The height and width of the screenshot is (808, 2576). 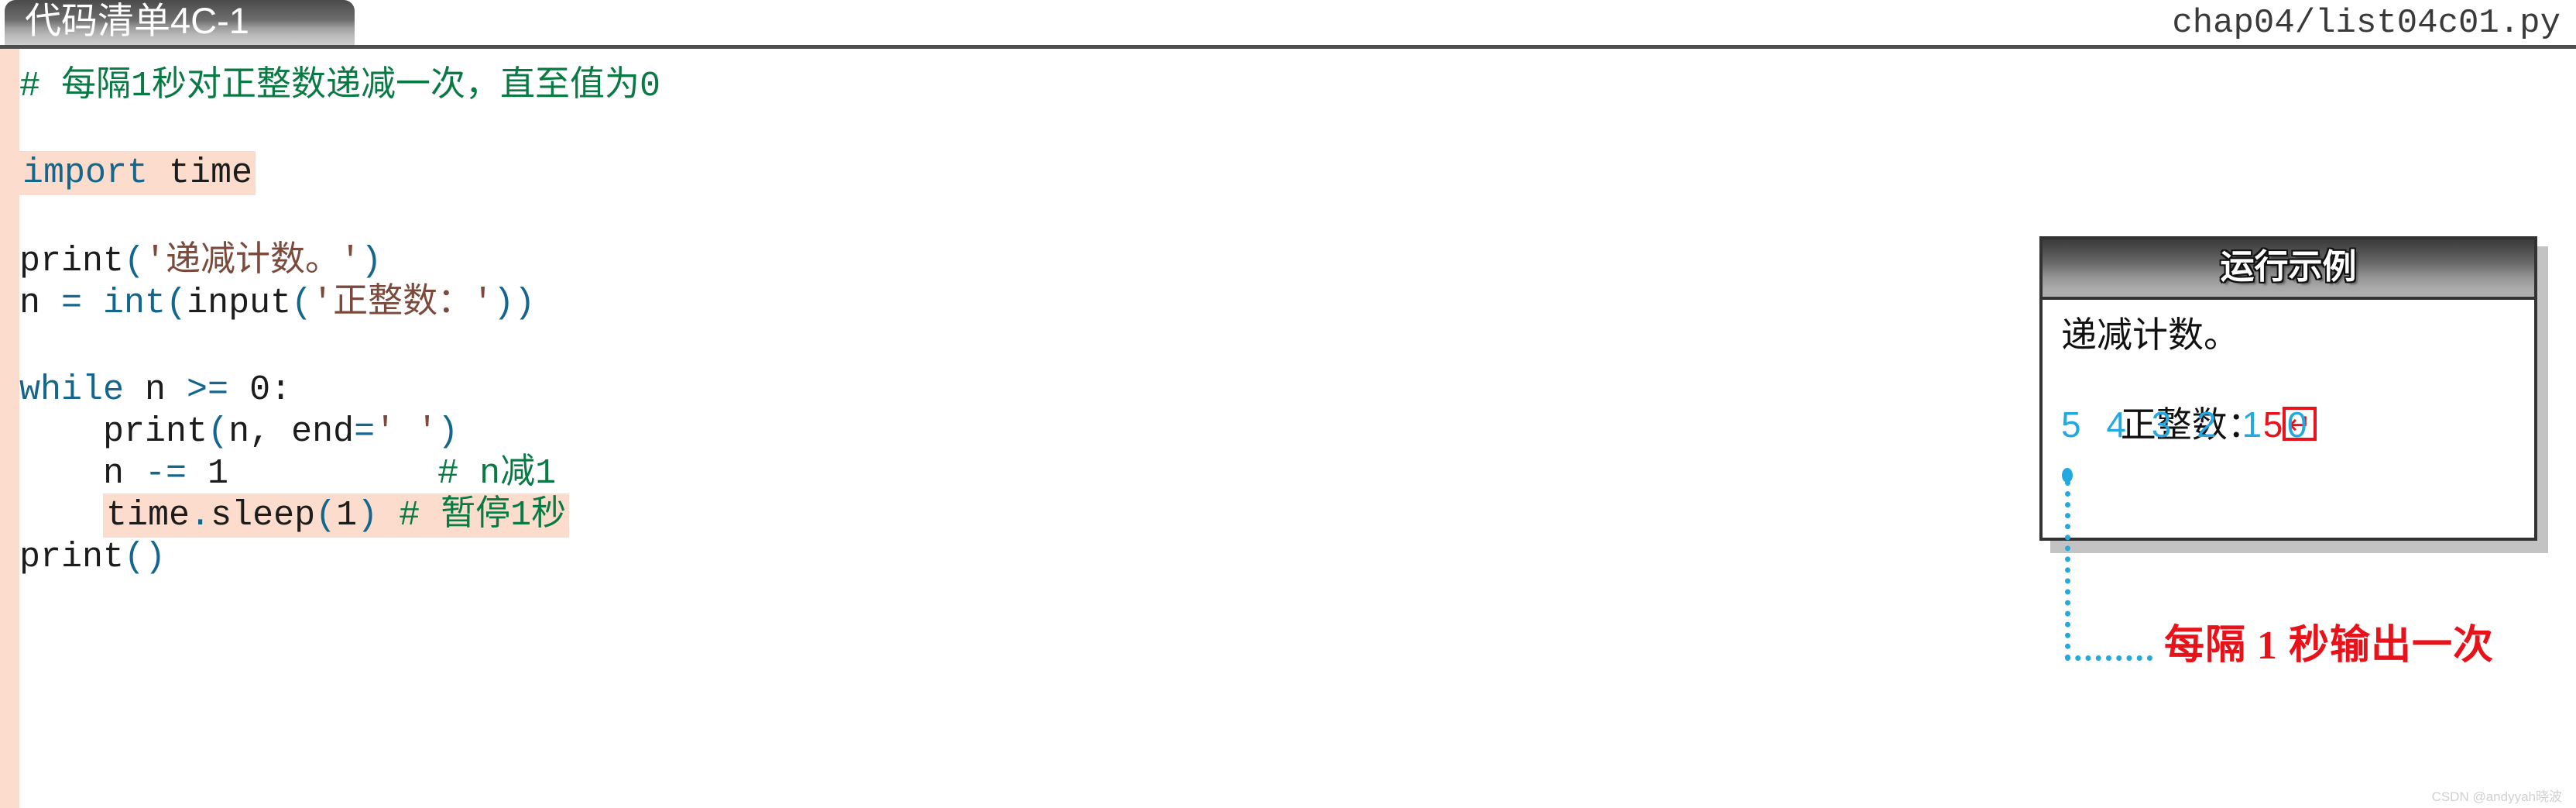 I want to click on callout-annotation: 每隔 1 秒输出一次, so click(x=2329, y=646).